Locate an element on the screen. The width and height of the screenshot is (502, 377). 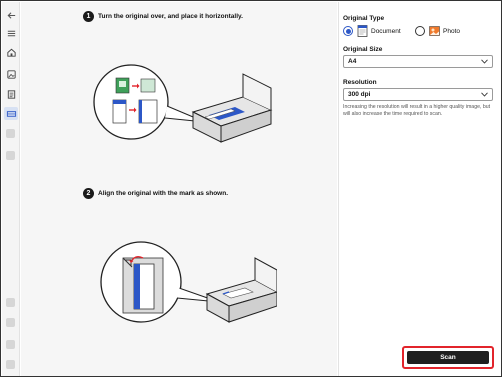
resolution-select: 300 dpi is located at coordinates (418, 94).